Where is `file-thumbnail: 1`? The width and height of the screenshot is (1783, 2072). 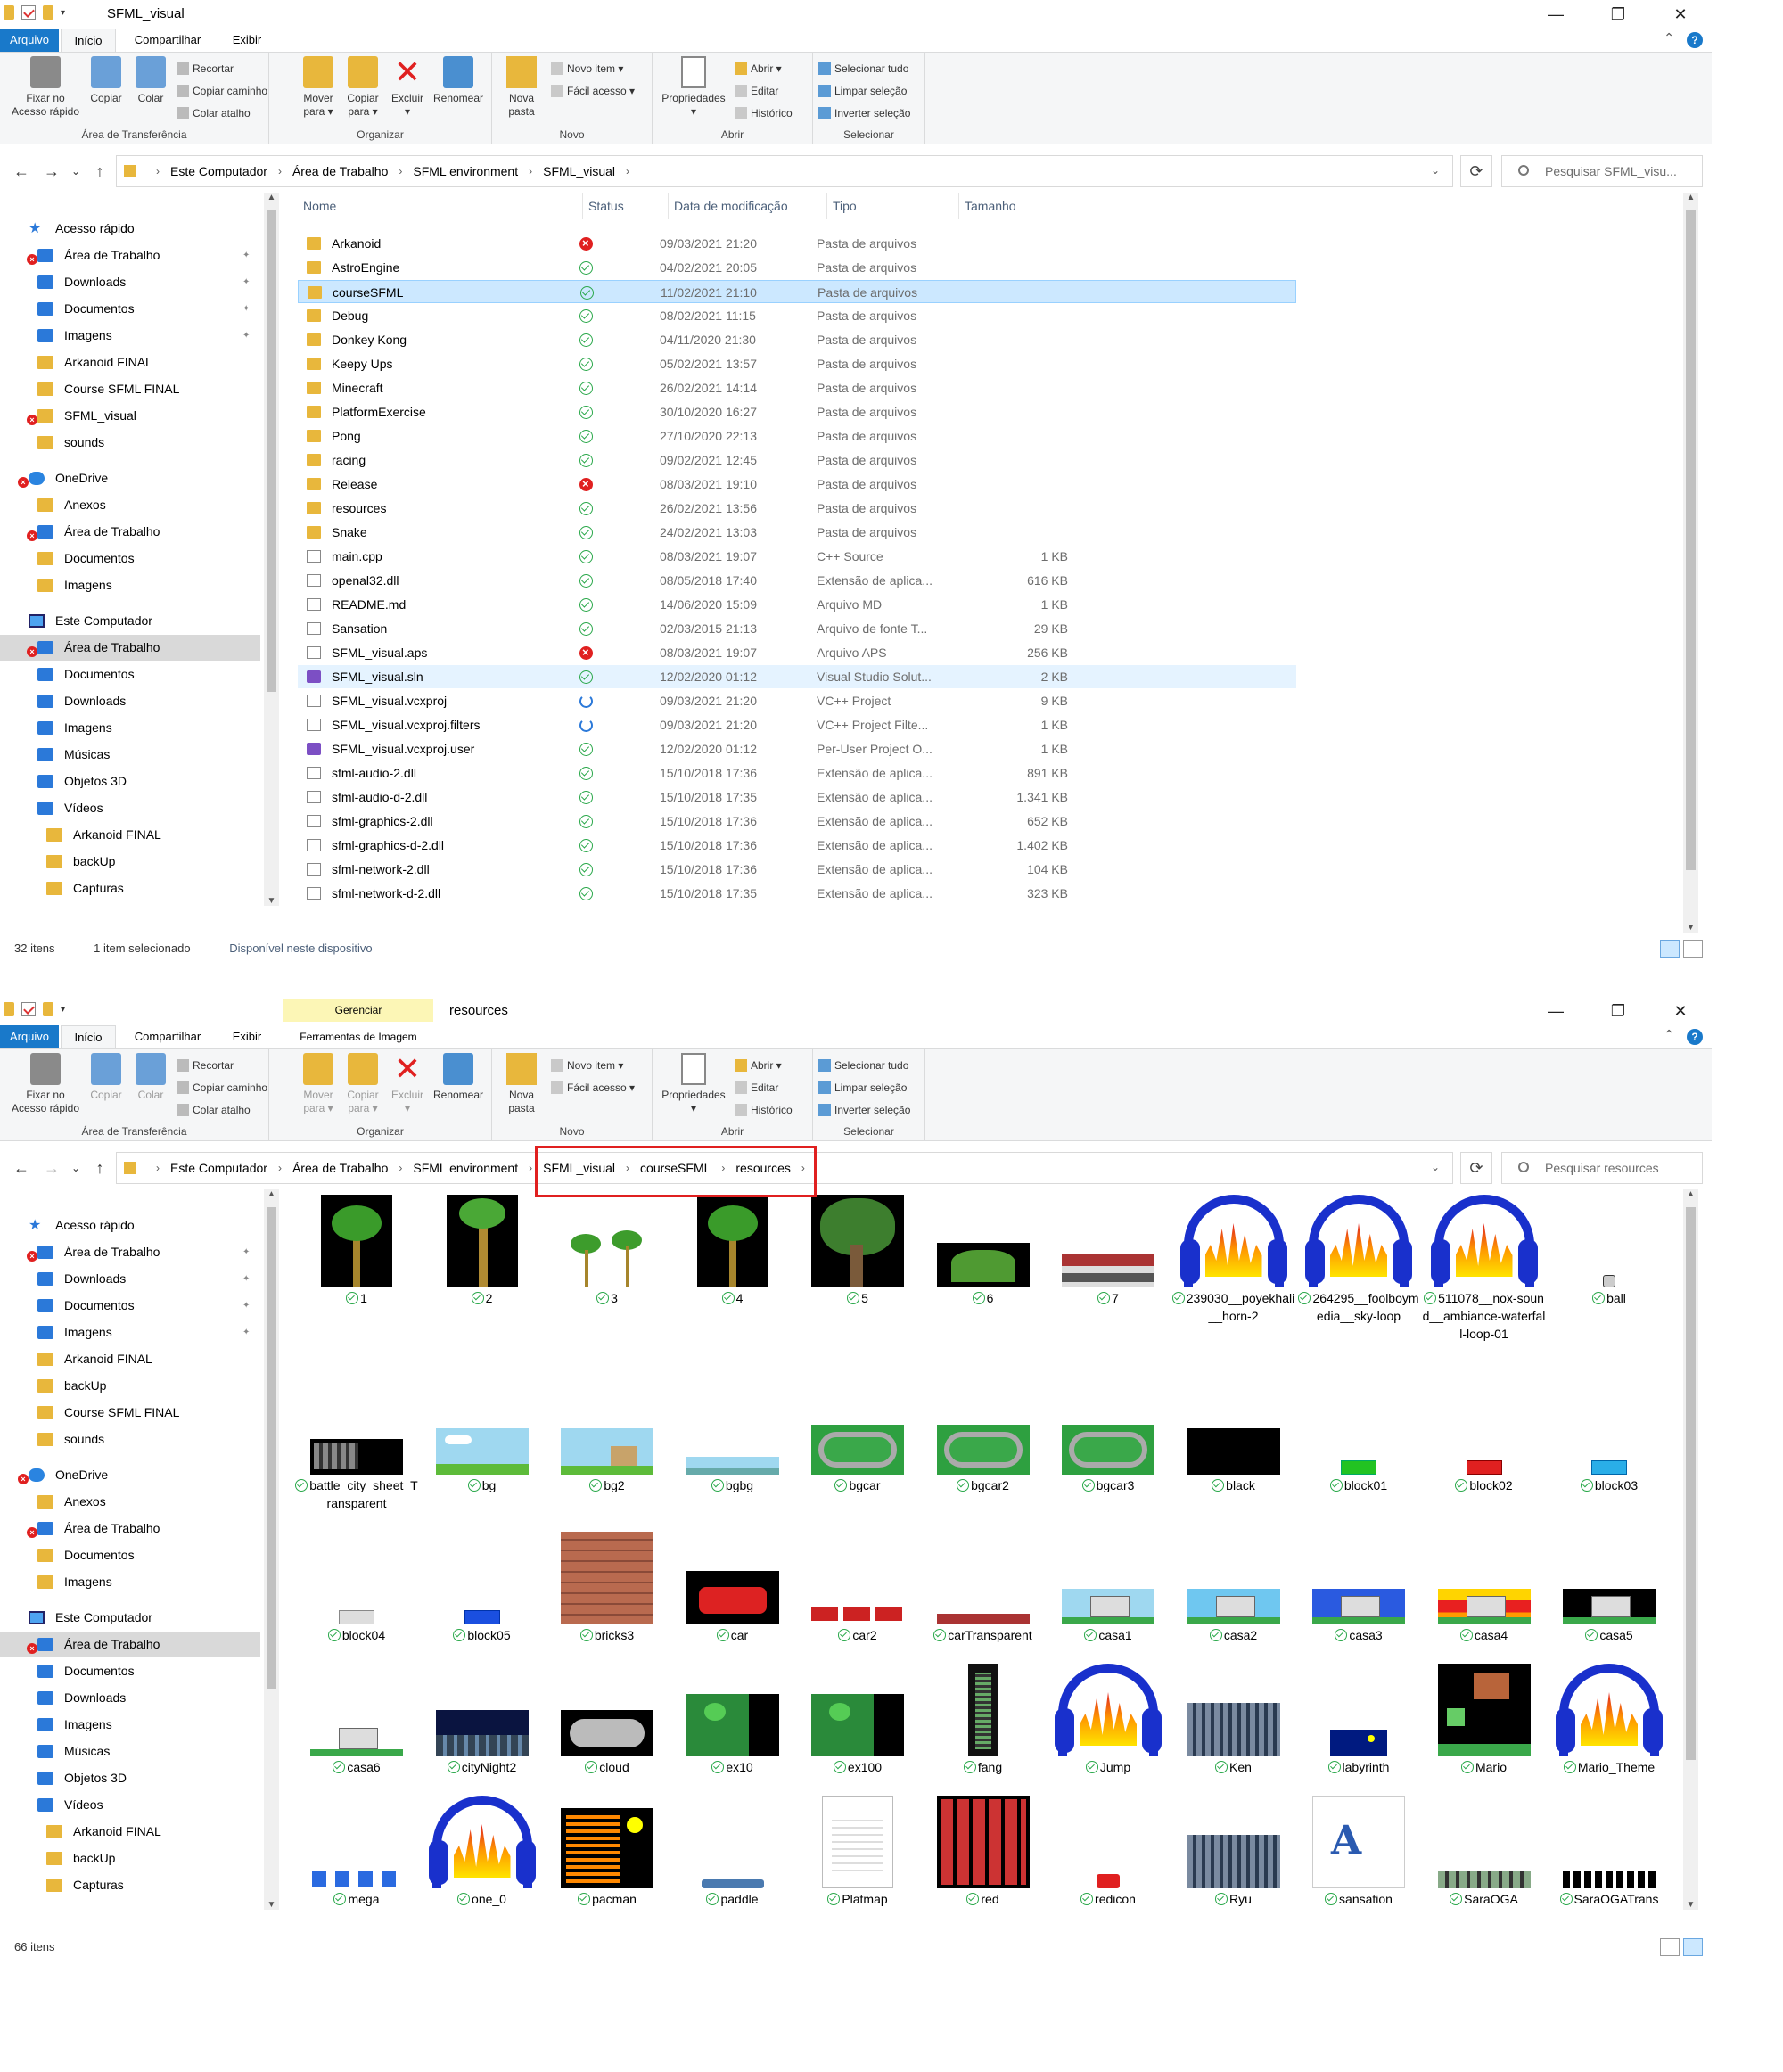 file-thumbnail: 1 is located at coordinates (356, 1251).